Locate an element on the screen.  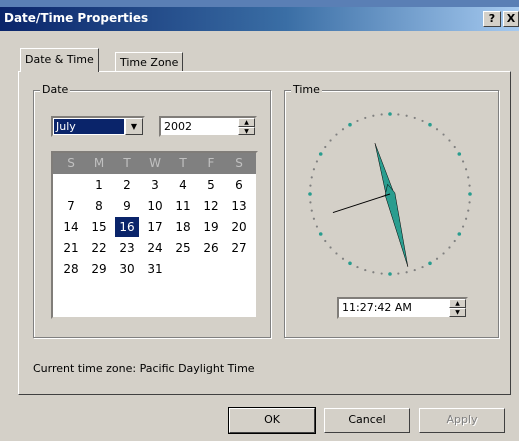
calendar-day: 29 is located at coordinates (99, 269).